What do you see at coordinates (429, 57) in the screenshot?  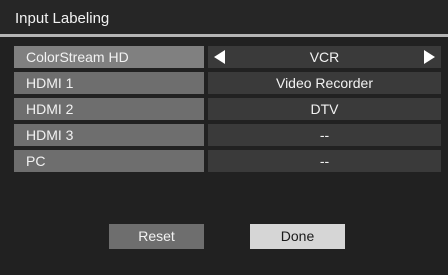 I see `triangle-right-icon` at bounding box center [429, 57].